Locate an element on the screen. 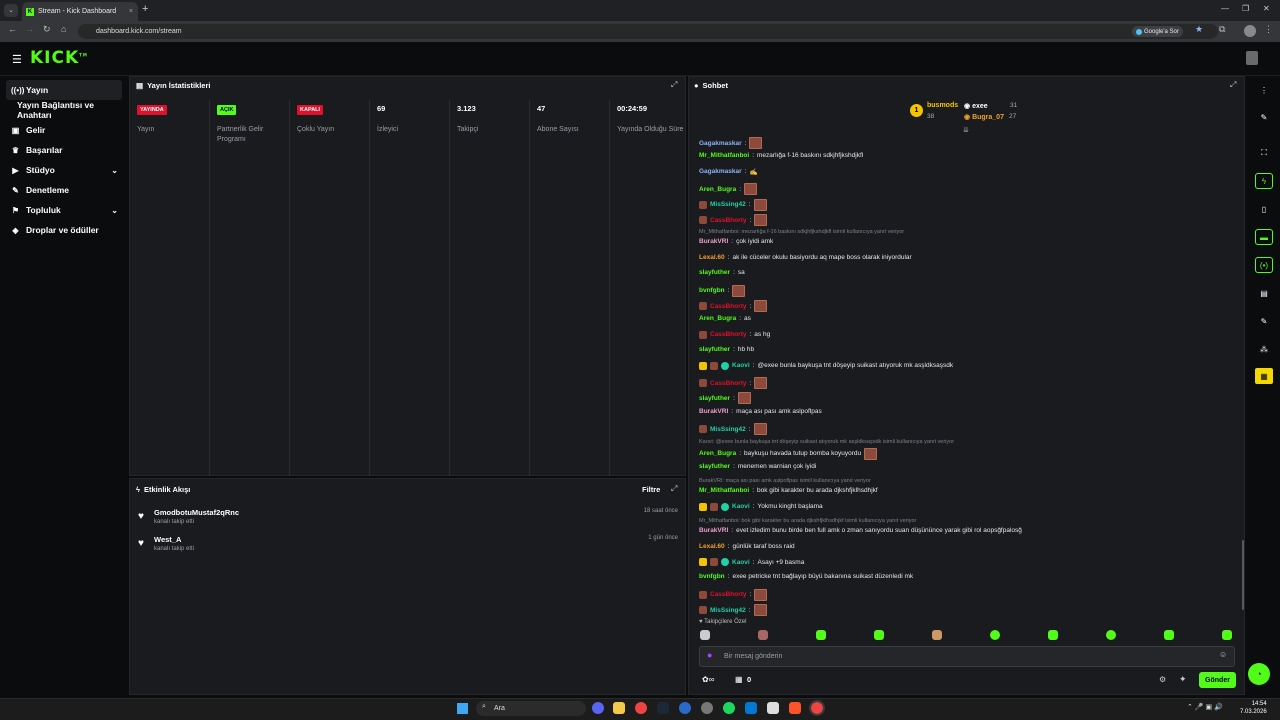  sidebar-item-yayin: ((•)) Yayın is located at coordinates (64, 90).